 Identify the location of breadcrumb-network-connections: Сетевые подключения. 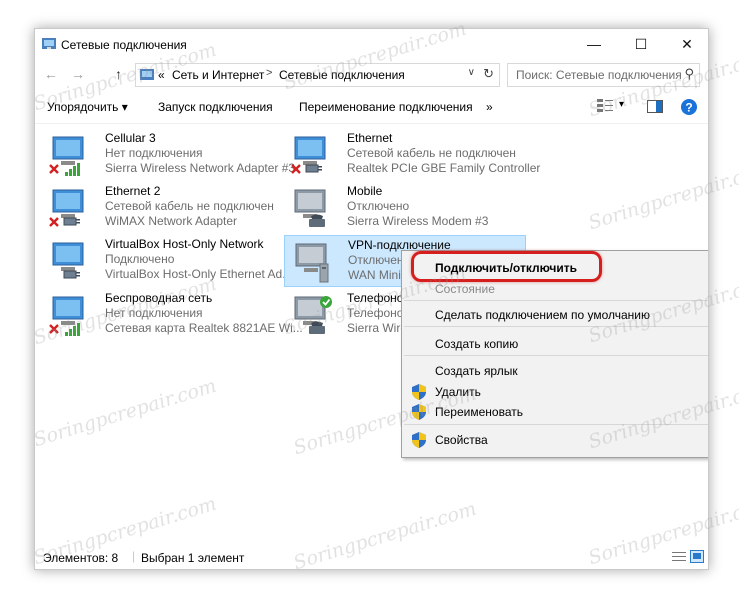
(342, 75).